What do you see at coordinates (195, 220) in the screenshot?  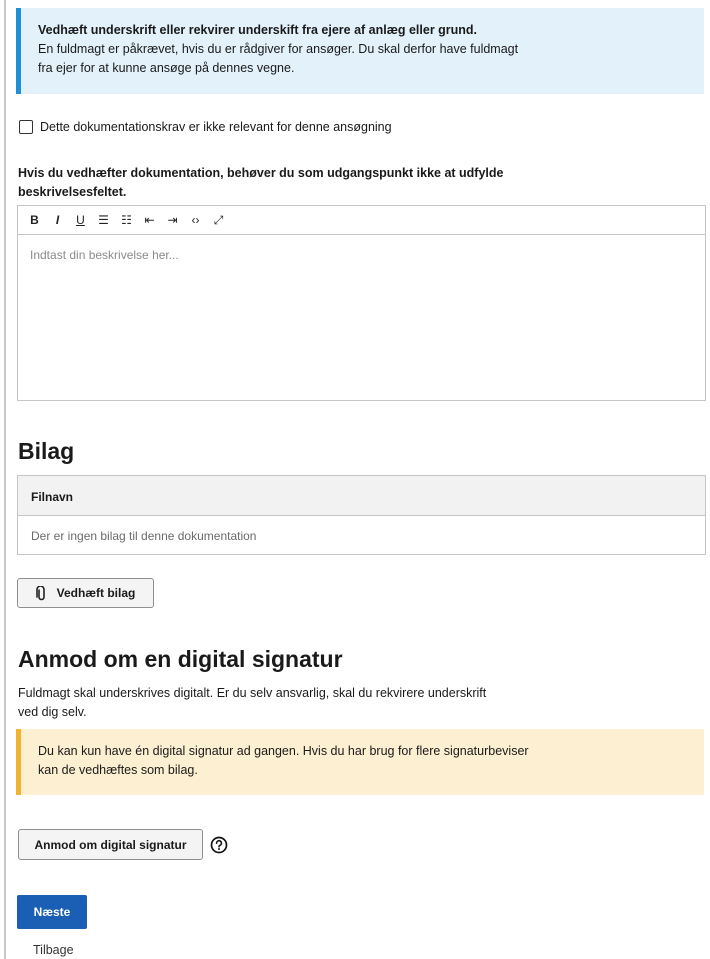 I see `code-icon: ‹›` at bounding box center [195, 220].